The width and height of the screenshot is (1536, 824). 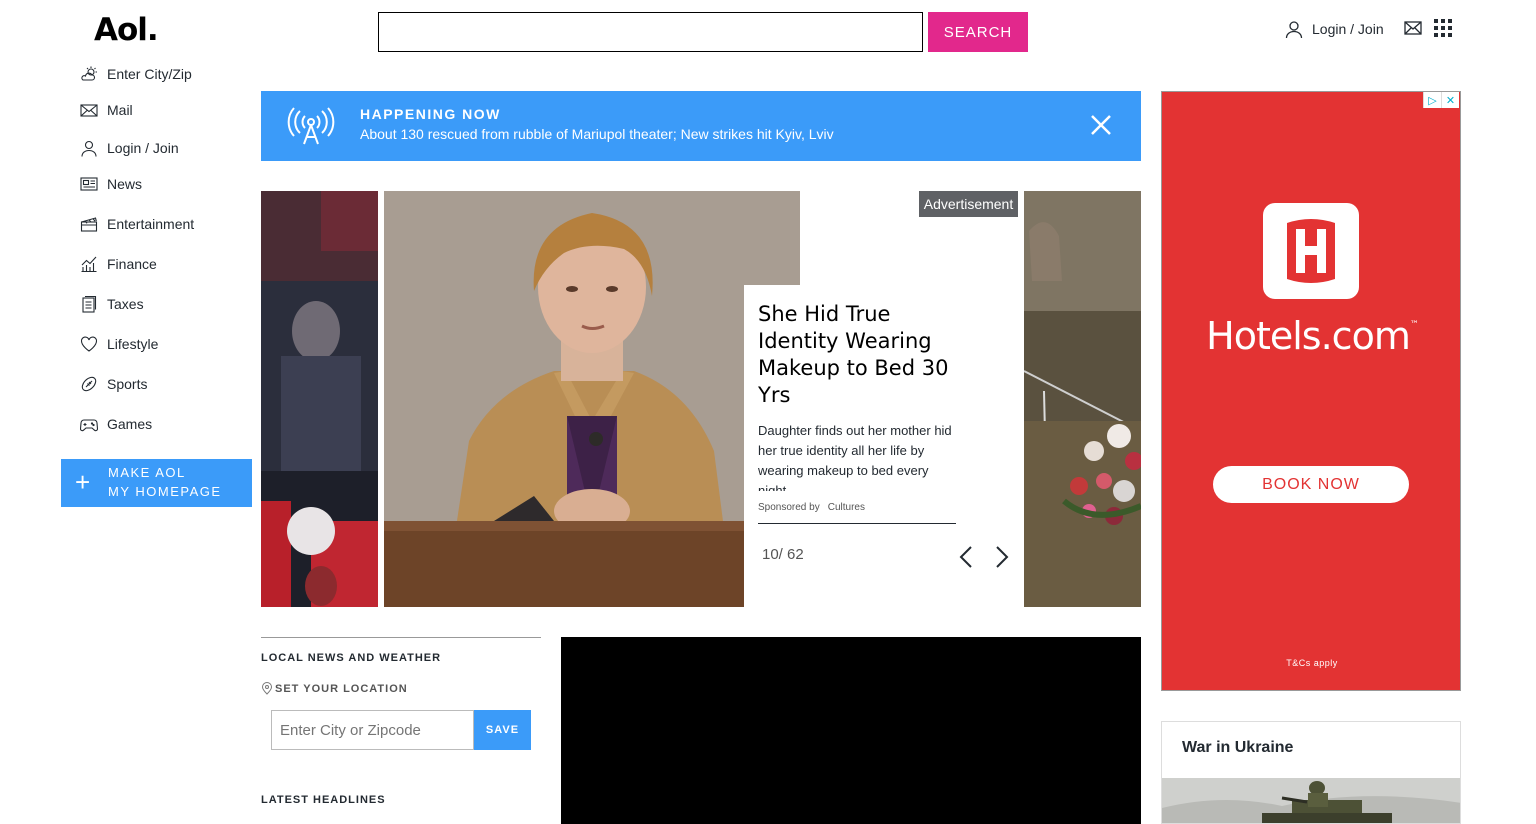 I want to click on sponsor-line: Sponsored by Cultures, so click(x=811, y=507).